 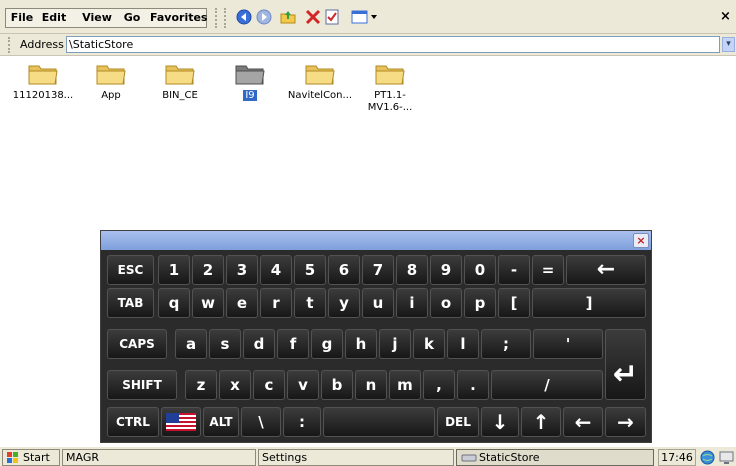 What do you see at coordinates (344, 270) in the screenshot?
I see `key-6: 6` at bounding box center [344, 270].